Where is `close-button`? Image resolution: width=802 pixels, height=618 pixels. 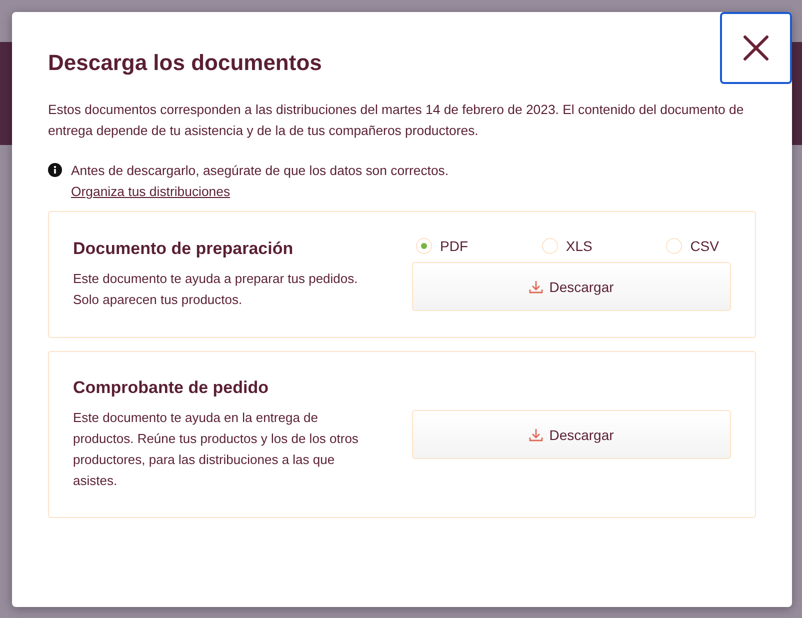 close-button is located at coordinates (756, 48).